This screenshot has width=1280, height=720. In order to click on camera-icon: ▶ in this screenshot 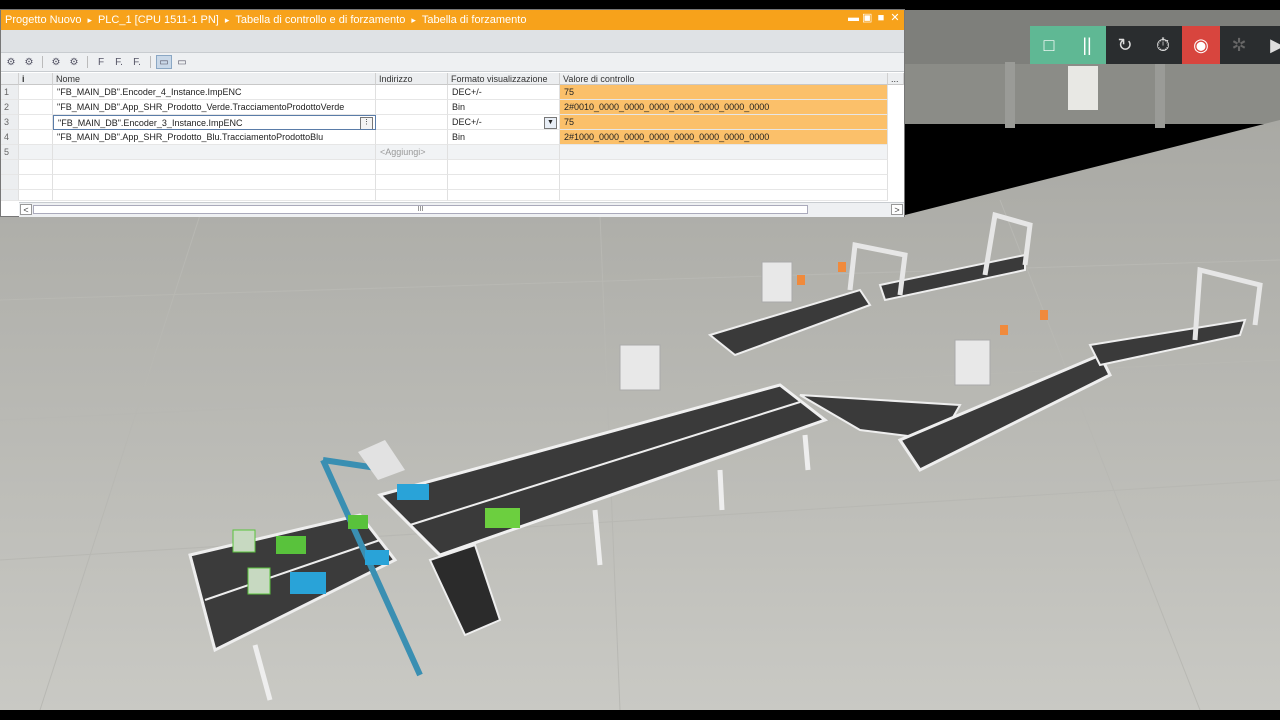, I will do `click(1269, 45)`.